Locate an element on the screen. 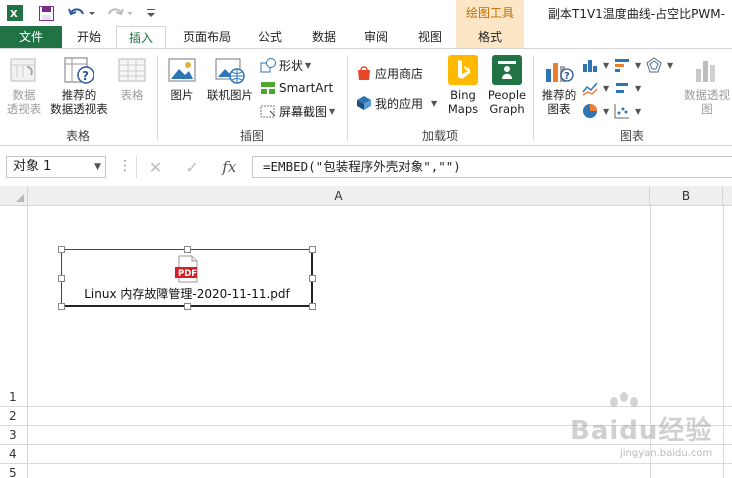 Image resolution: width=732 pixels, height=478 pixels. resize-handle-right is located at coordinates (312, 278).